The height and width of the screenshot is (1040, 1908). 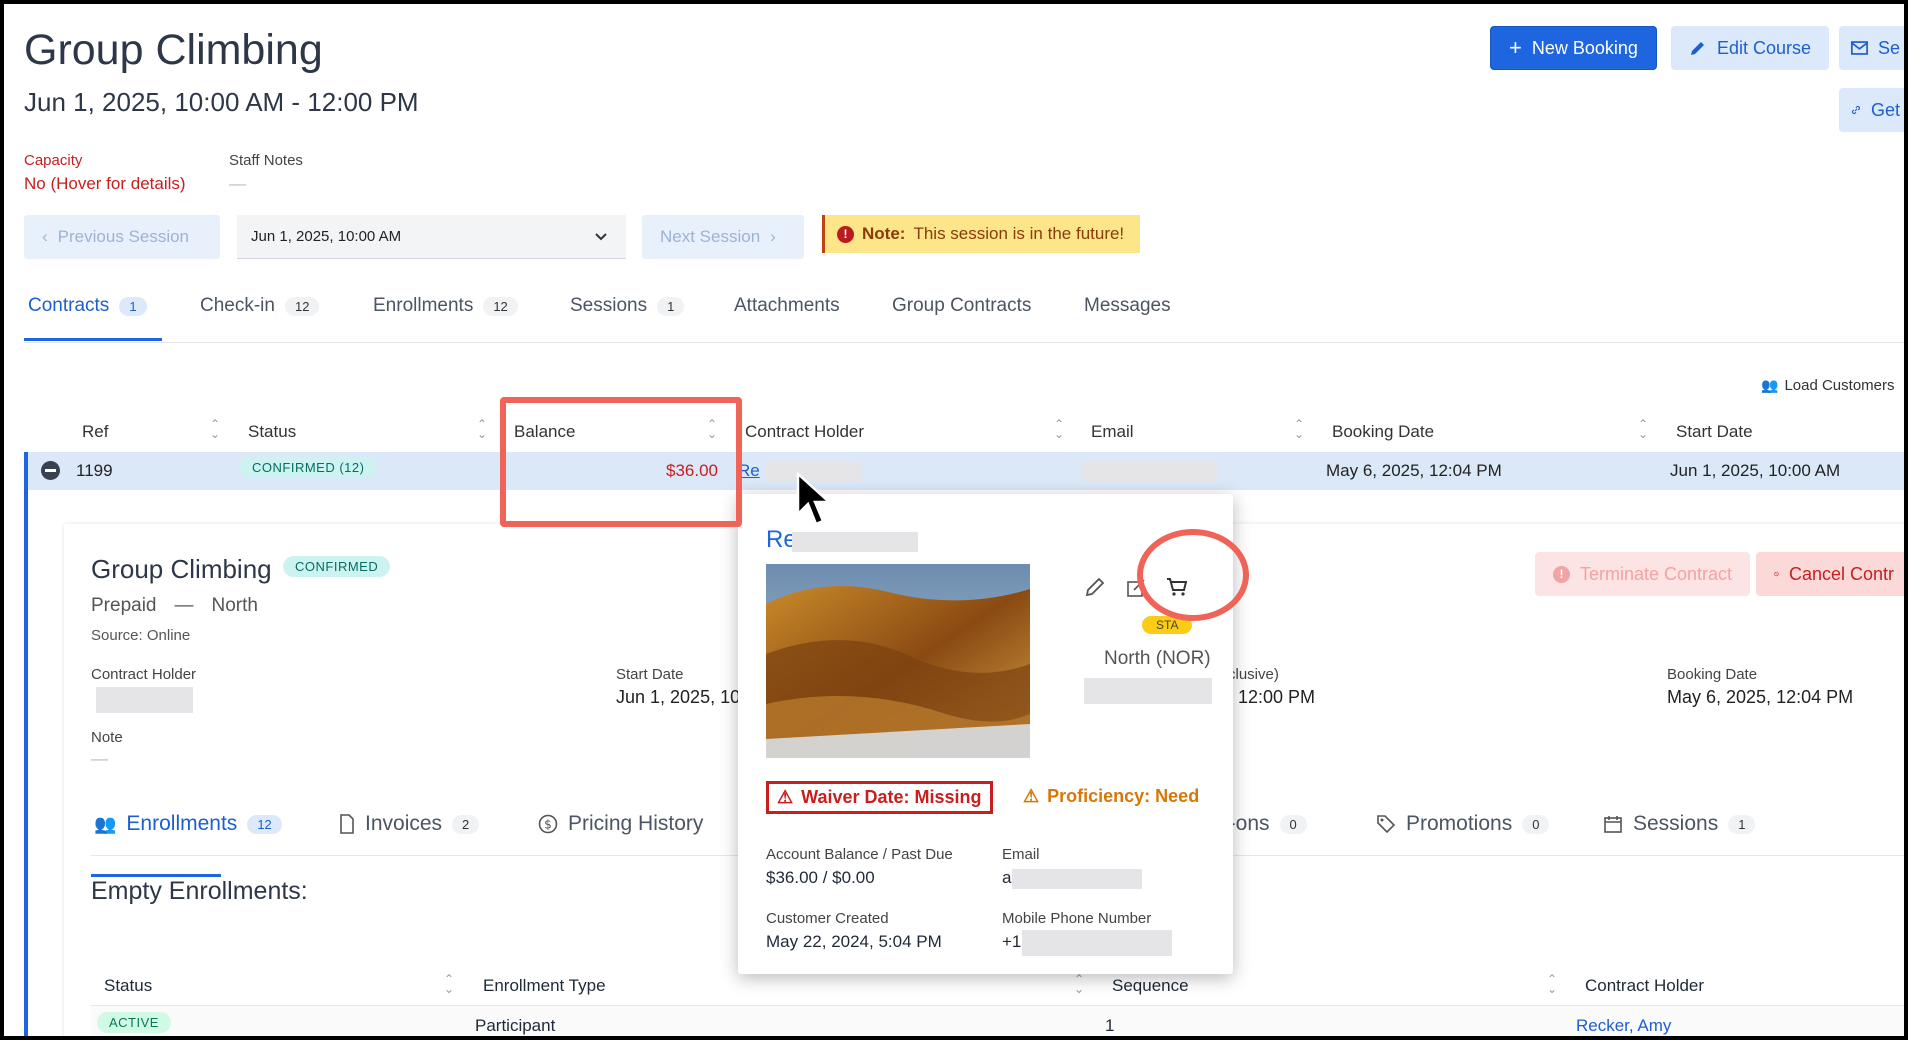 What do you see at coordinates (105, 184) in the screenshot?
I see `capacity-value: No (Hover for details)` at bounding box center [105, 184].